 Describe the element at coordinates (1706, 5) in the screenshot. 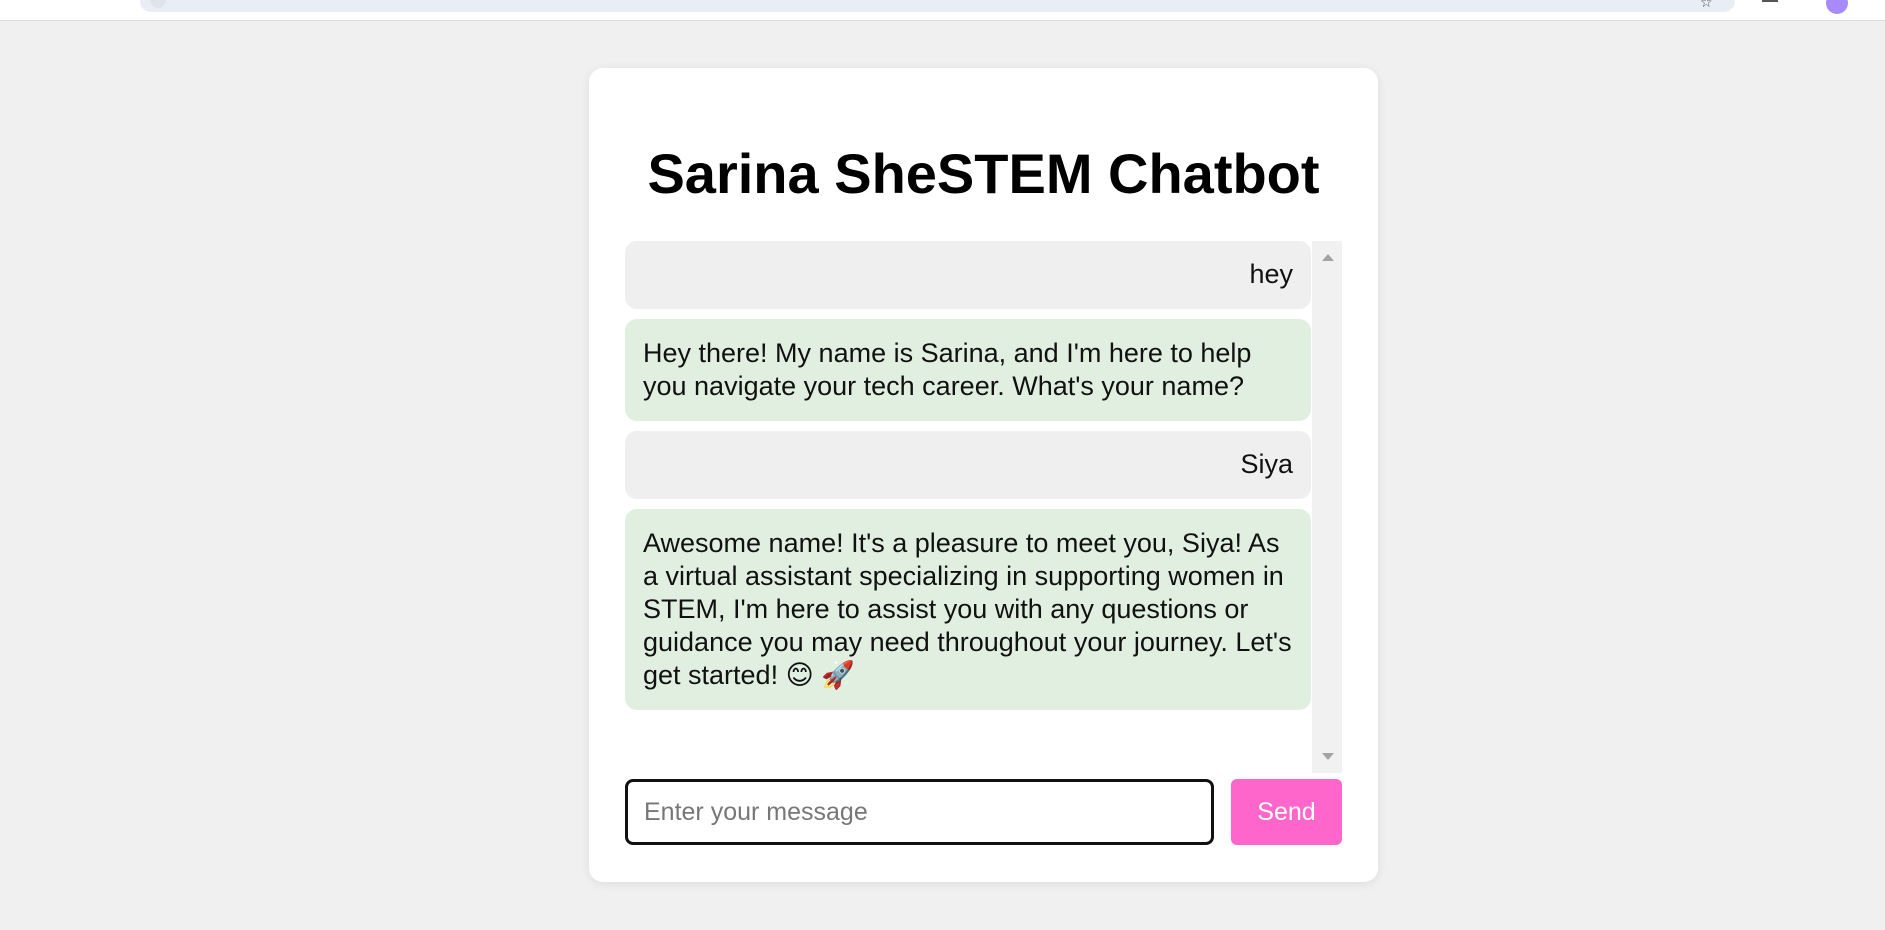

I see `bookmark-star-icon: ☆` at that location.